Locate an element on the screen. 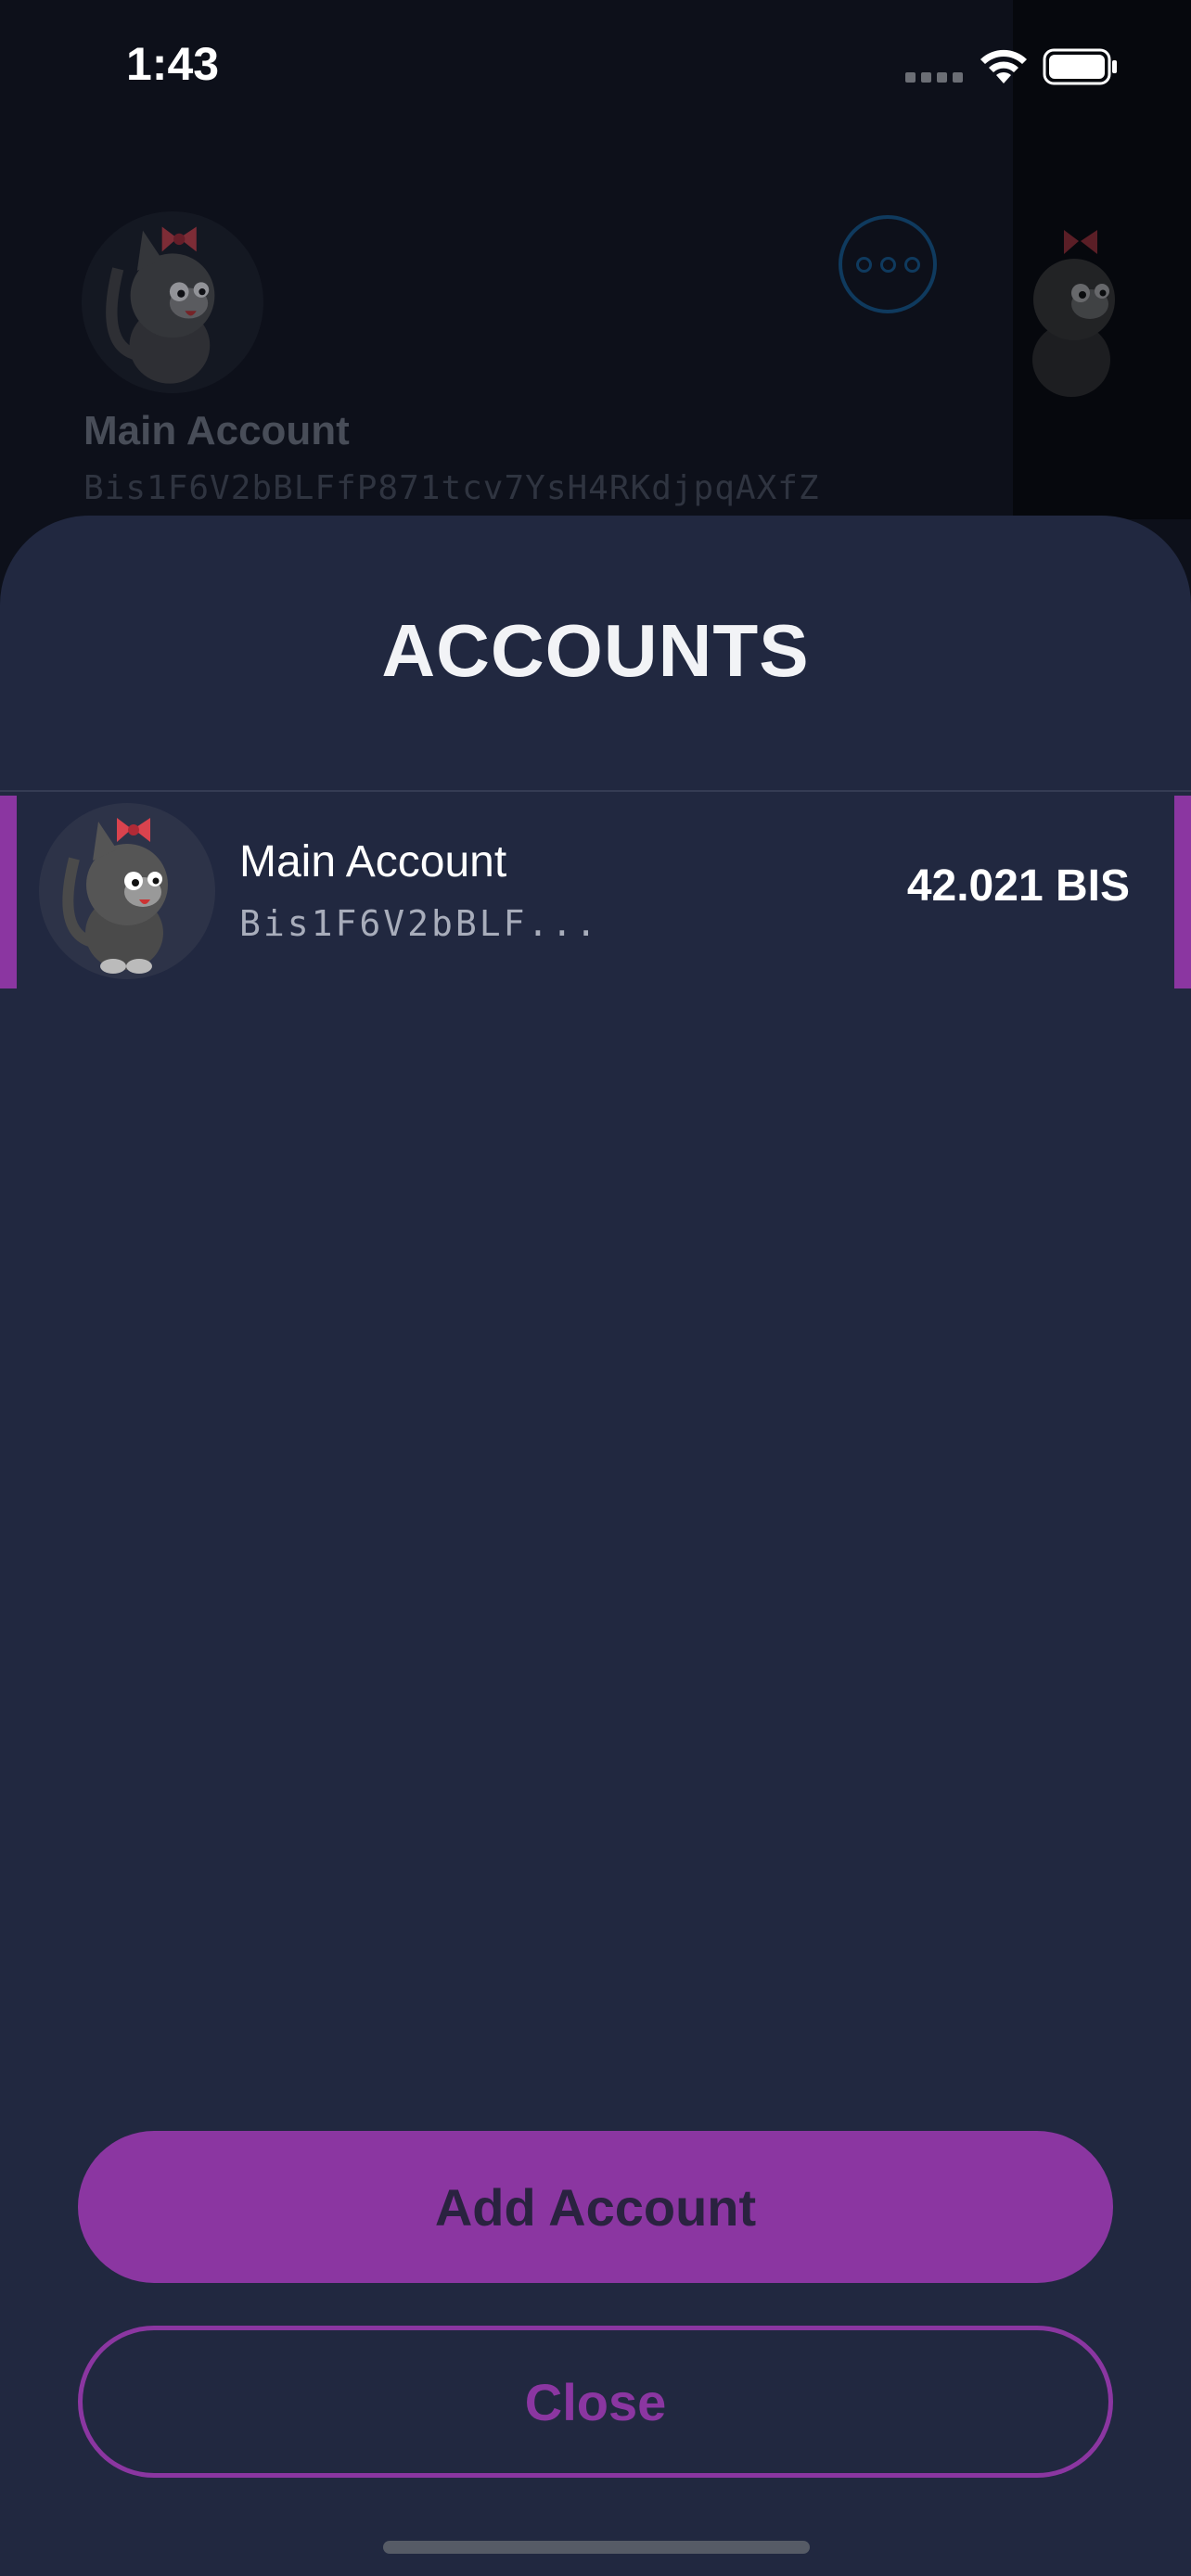 This screenshot has height=2576, width=1191. more-options-button is located at coordinates (888, 264).